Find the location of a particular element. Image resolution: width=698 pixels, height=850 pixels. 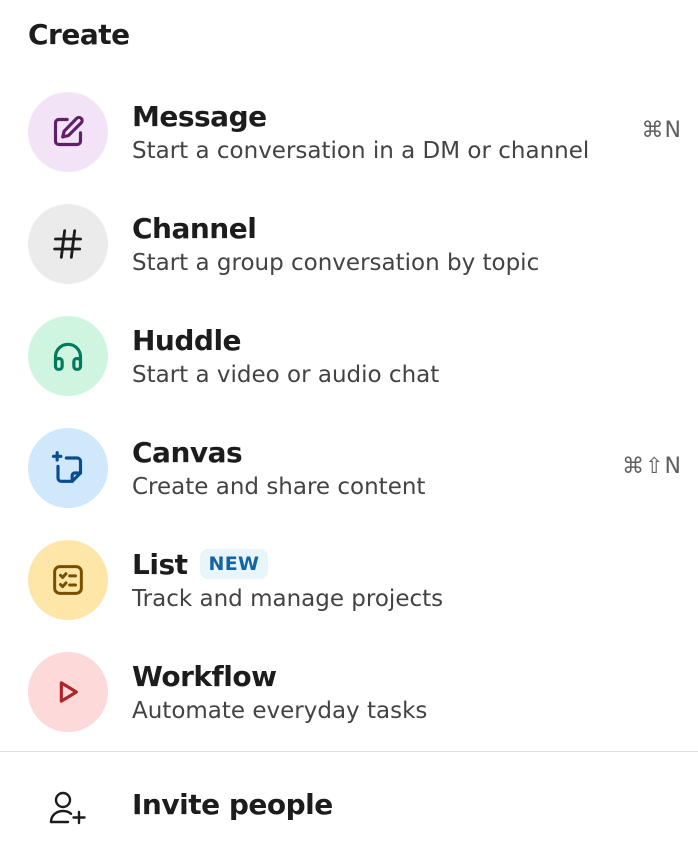

invite-people-button: Invite people is located at coordinates (349, 806).